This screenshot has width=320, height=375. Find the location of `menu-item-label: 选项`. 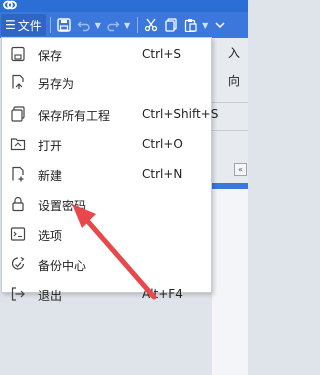

menu-item-label: 选项 is located at coordinates (50, 236).